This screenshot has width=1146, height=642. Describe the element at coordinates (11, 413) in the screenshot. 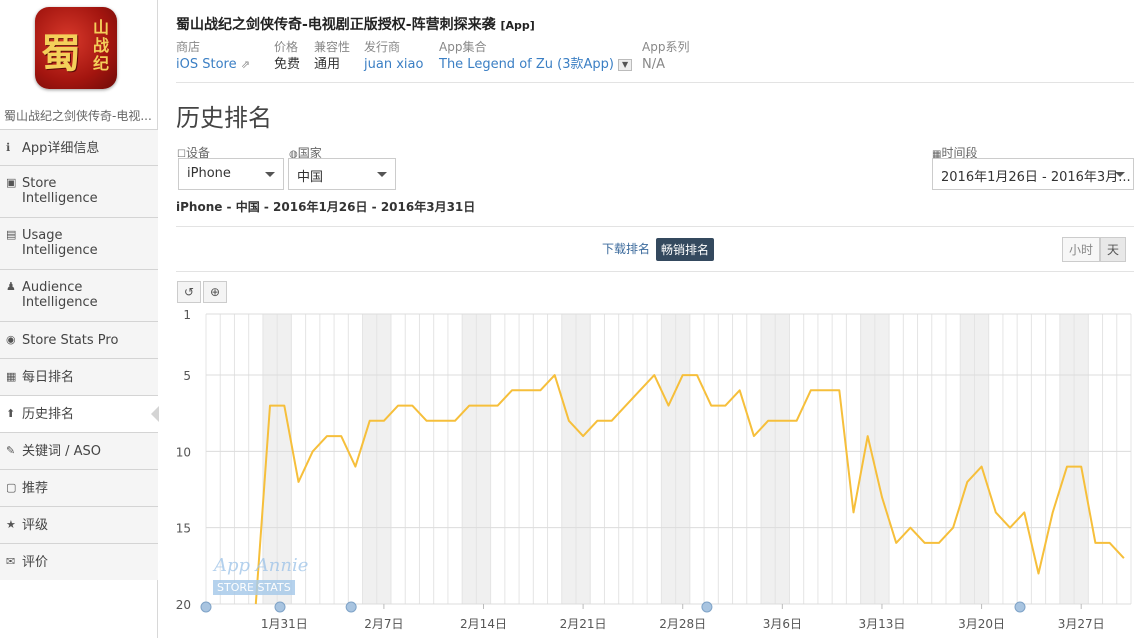

I see `arrow-up-icon: ⬆` at that location.